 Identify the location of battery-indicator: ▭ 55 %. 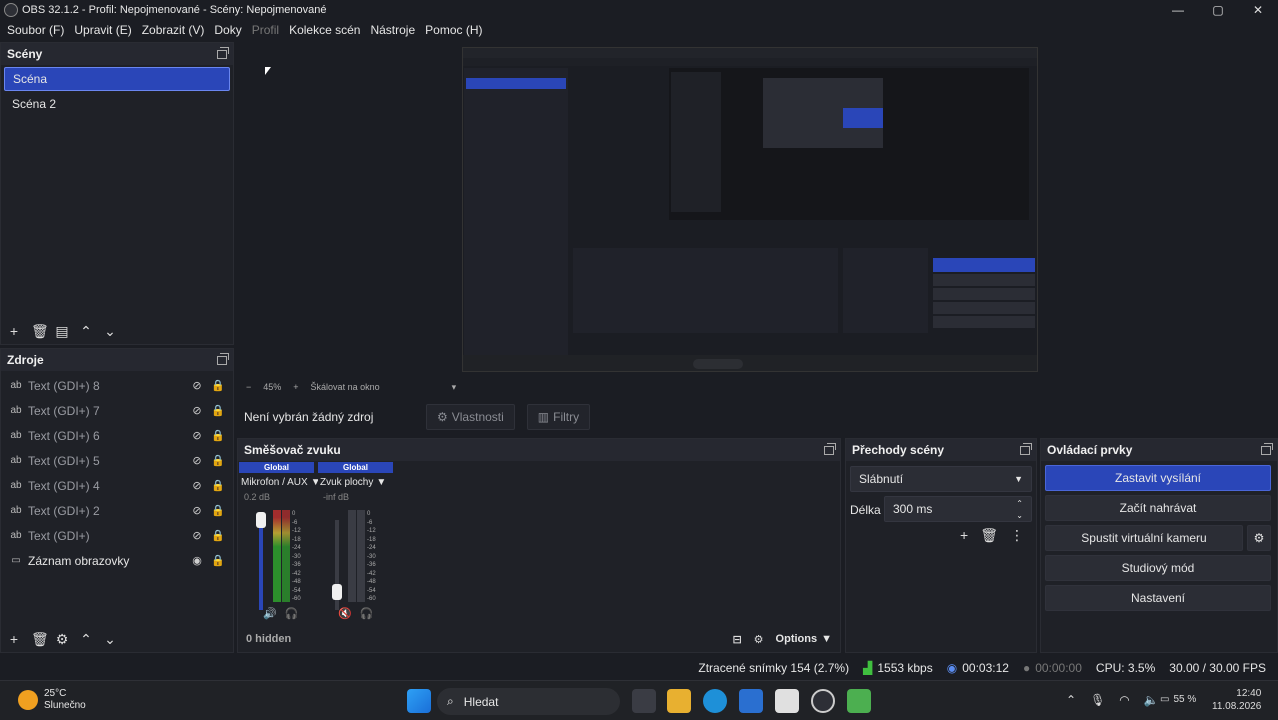
(1178, 699).